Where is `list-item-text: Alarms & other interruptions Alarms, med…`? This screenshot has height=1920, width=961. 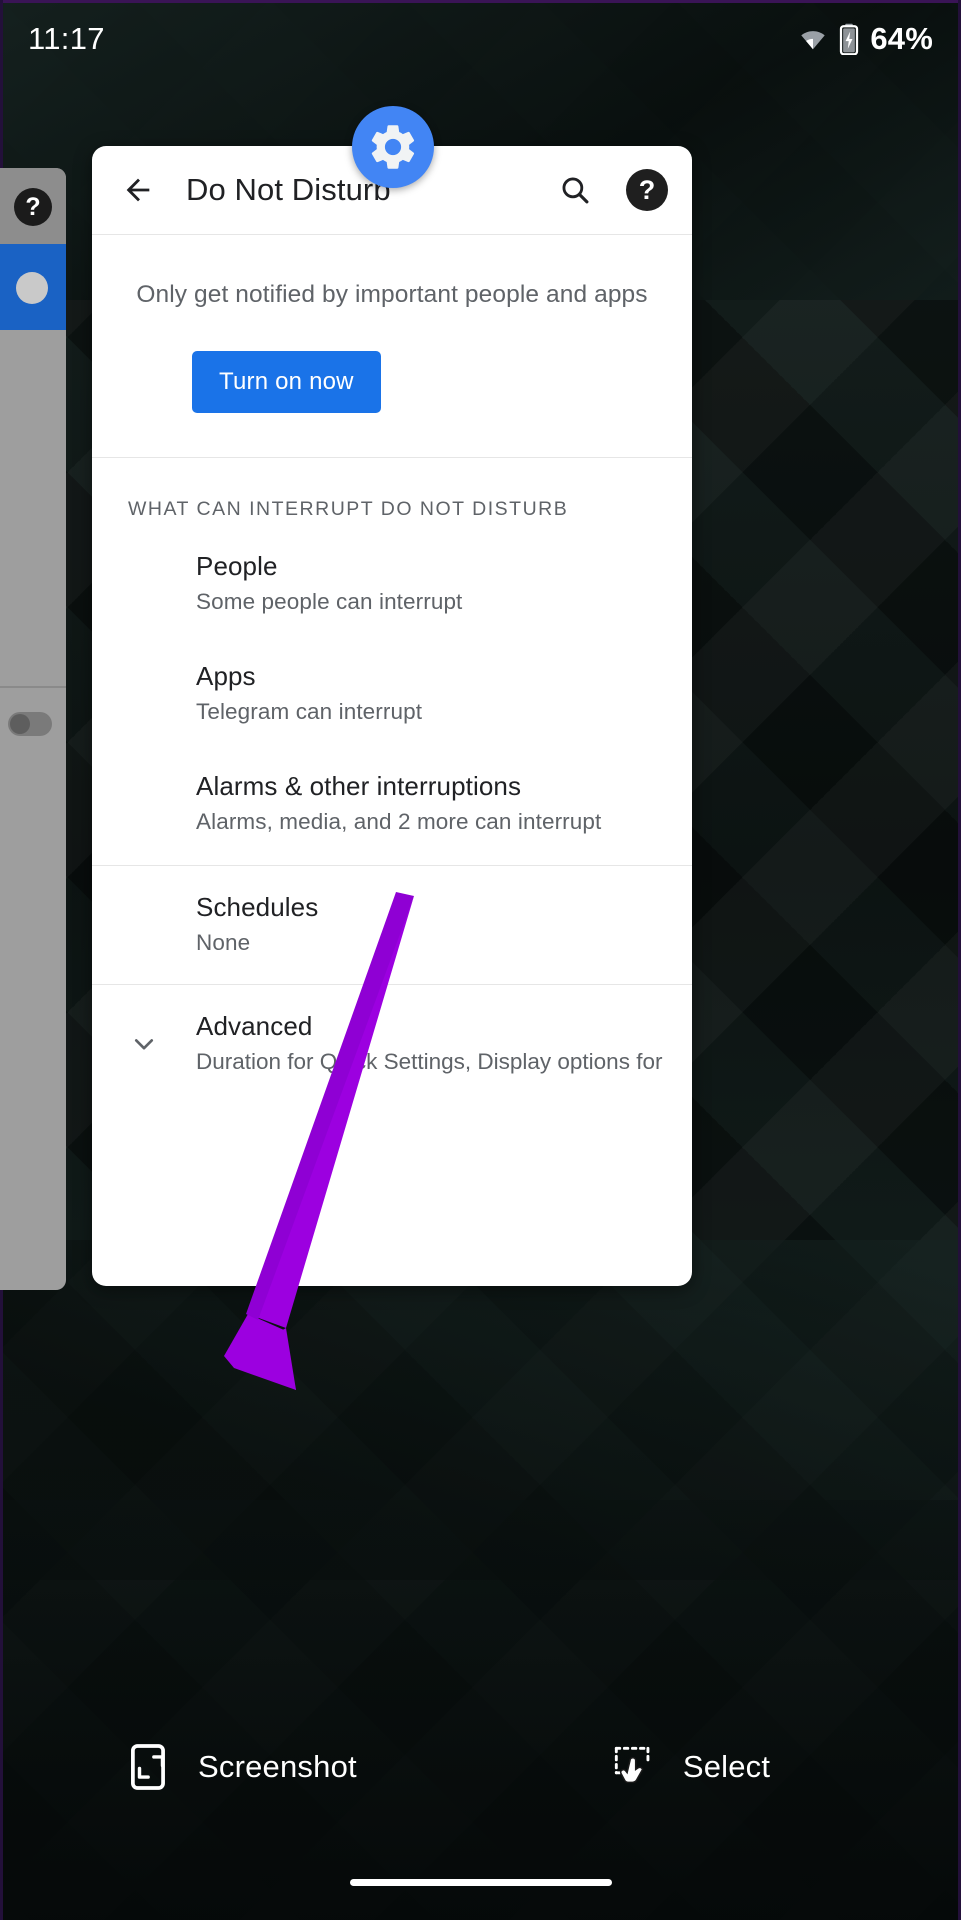 list-item-text: Alarms & other interruptions Alarms, med… is located at coordinates (398, 803).